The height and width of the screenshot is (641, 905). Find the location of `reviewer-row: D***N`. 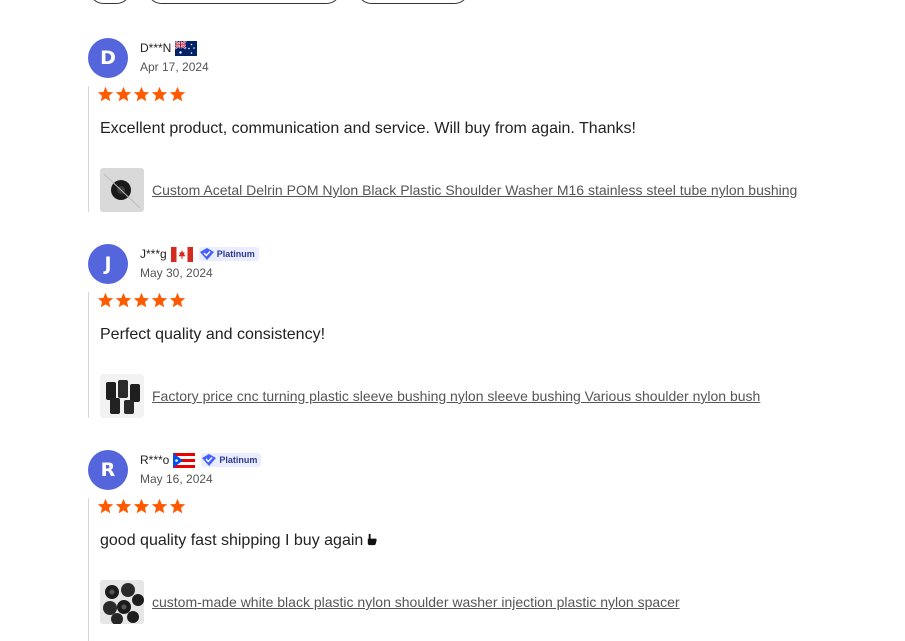

reviewer-row: D***N is located at coordinates (169, 48).